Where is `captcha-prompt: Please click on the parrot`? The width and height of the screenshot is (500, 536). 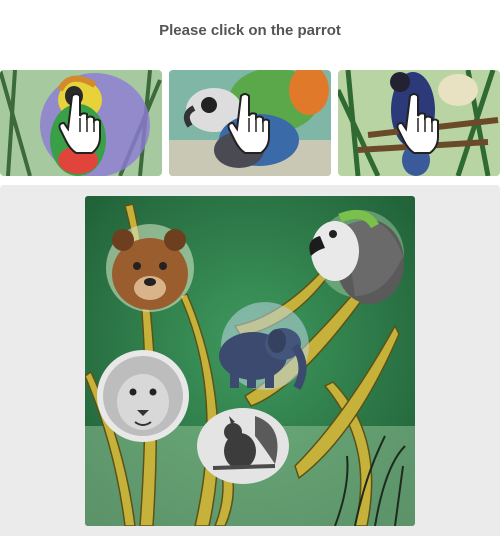 captcha-prompt: Please click on the parrot is located at coordinates (250, 30).